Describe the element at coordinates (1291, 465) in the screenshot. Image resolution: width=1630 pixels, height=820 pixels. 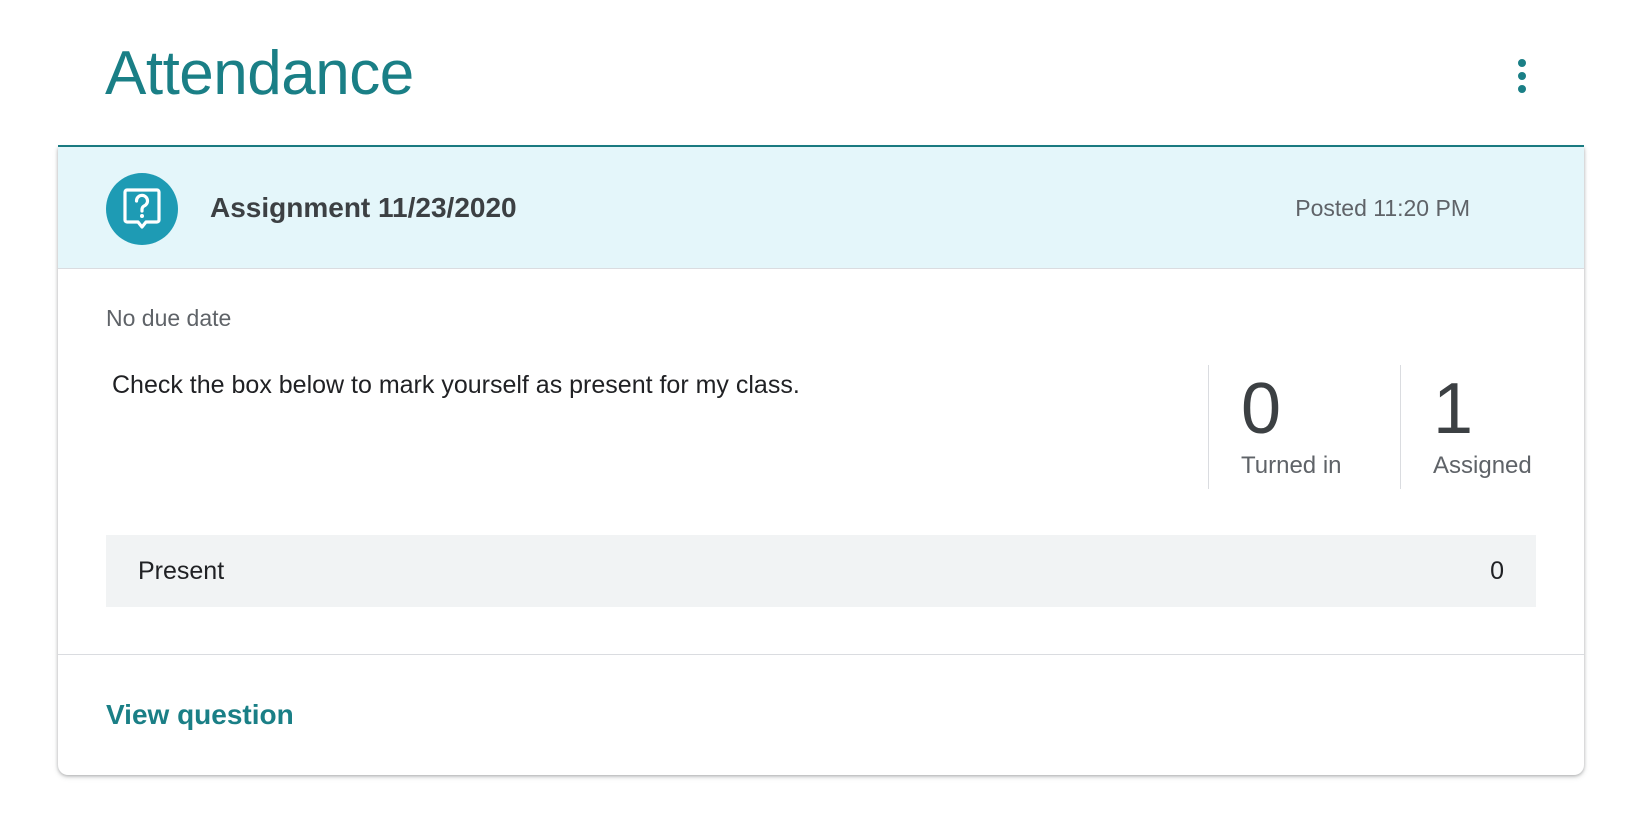
I see `turned-in-label: Turned in` at that location.